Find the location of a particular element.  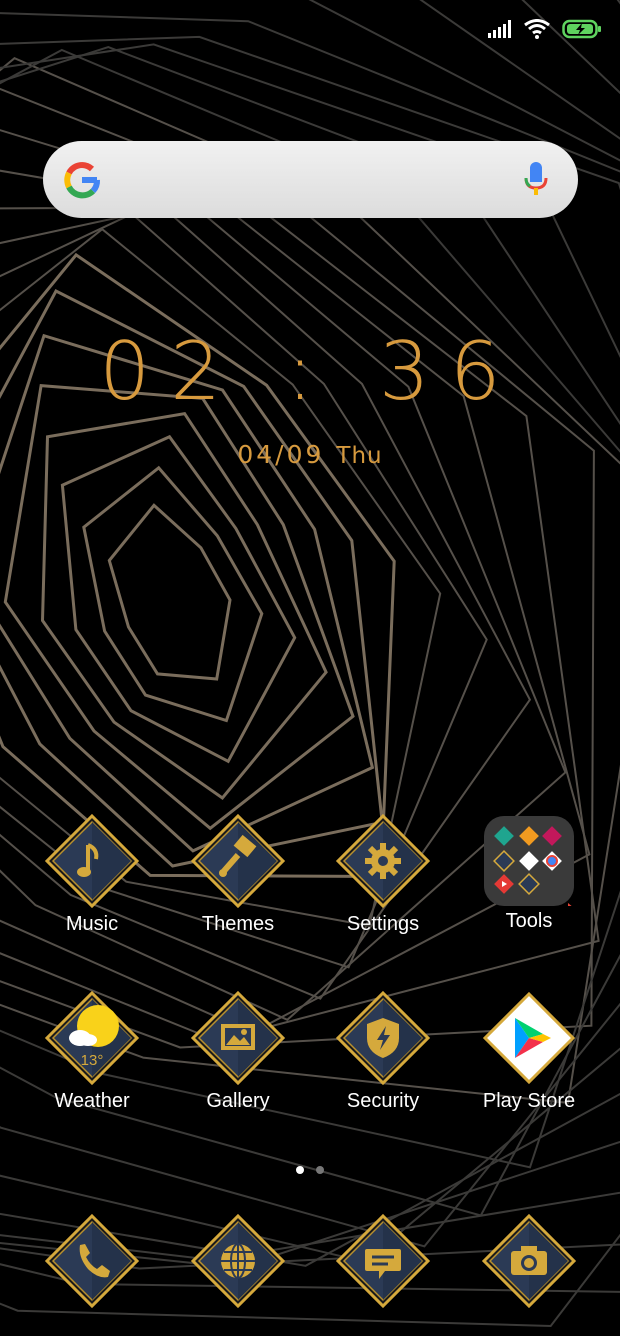

page-dot is located at coordinates (320, 1170).